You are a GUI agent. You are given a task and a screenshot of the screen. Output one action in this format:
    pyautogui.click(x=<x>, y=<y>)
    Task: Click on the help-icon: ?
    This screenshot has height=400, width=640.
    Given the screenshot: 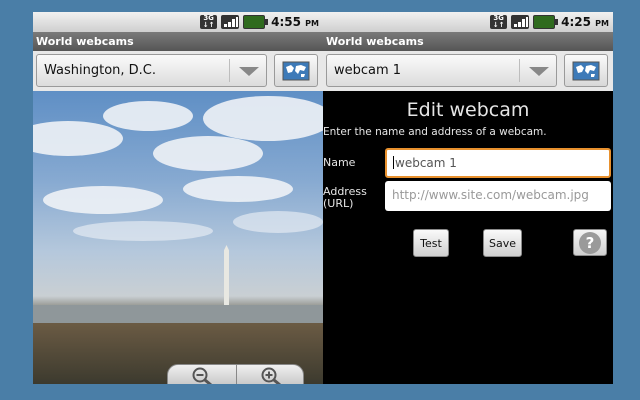 What is the action you would take?
    pyautogui.click(x=590, y=242)
    